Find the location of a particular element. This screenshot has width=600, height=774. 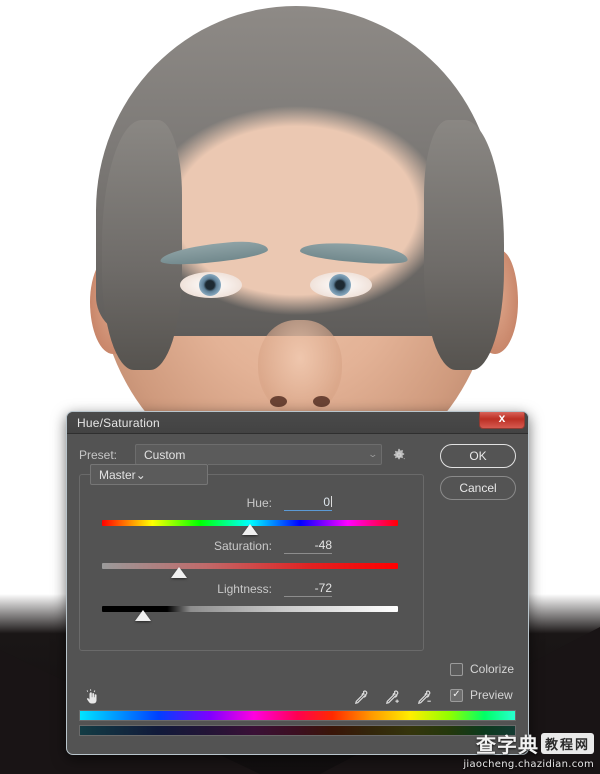

lightness-slider-thumb is located at coordinates (143, 615).